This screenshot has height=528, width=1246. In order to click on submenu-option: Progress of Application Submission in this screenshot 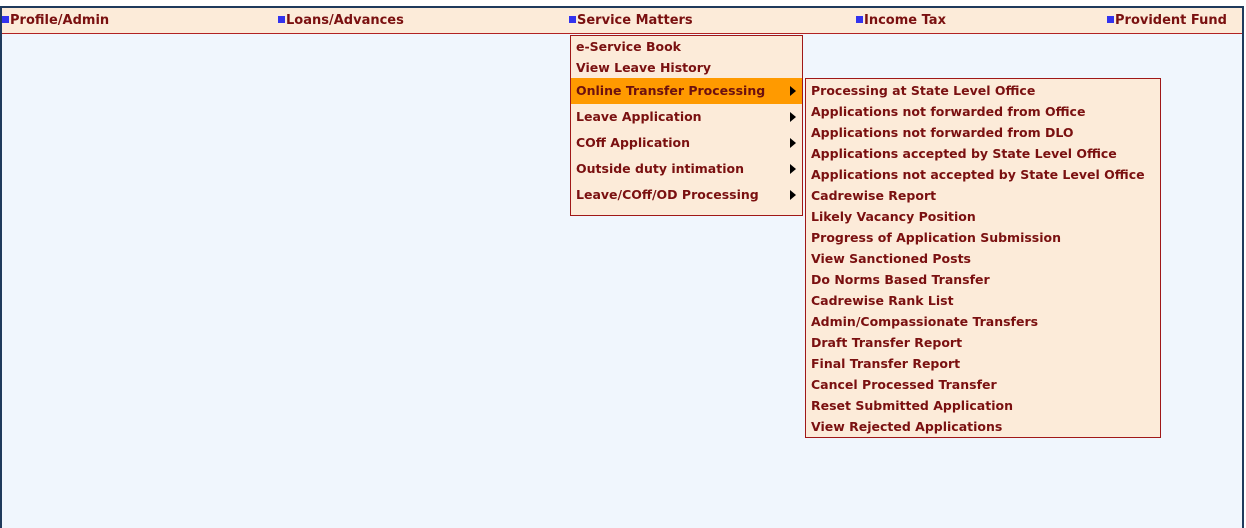, I will do `click(983, 237)`.